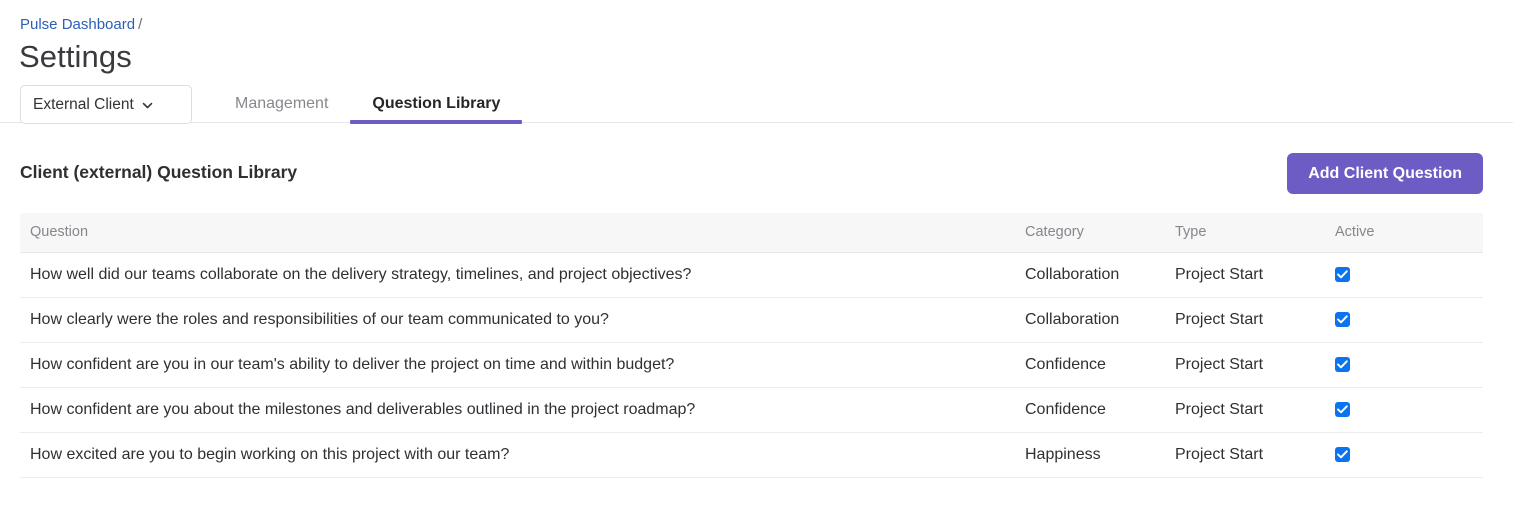 Image resolution: width=1513 pixels, height=510 pixels. I want to click on tab-management: Management, so click(281, 103).